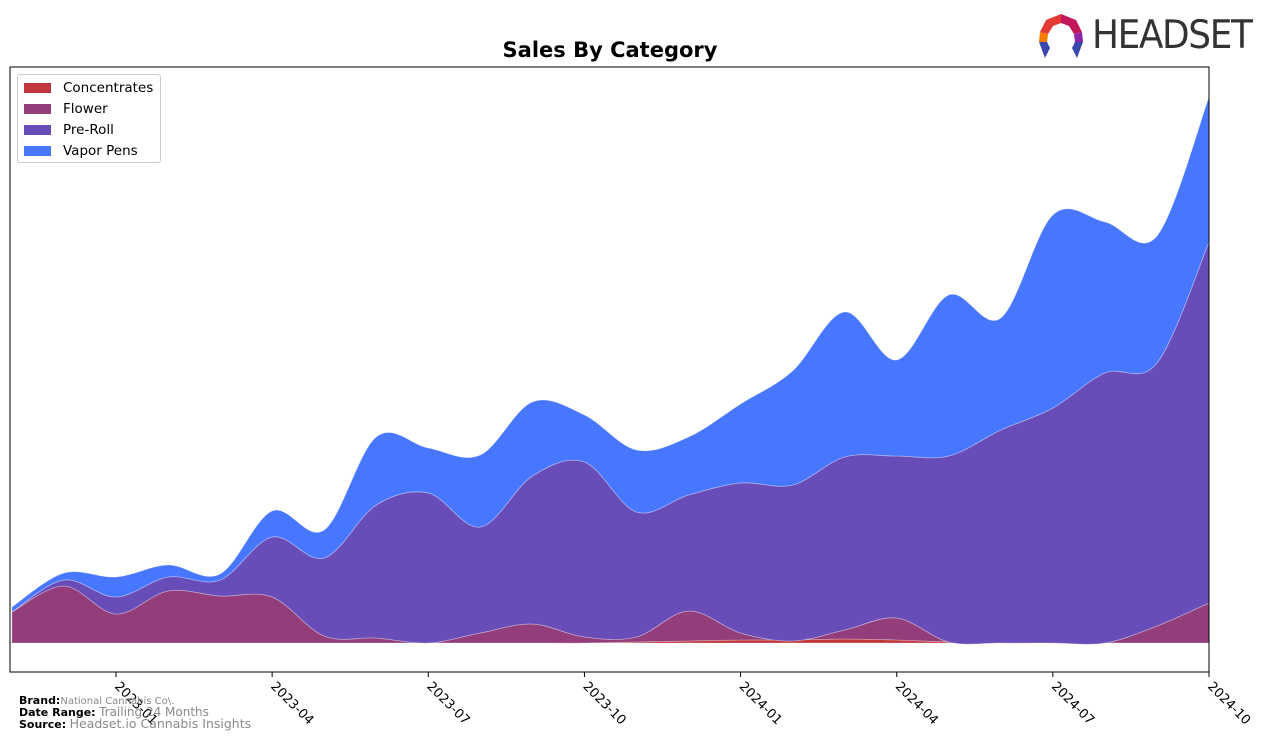 This screenshot has width=1276, height=743. I want to click on legend: Concentrates Flower Pre-Roll Vapor Pens, so click(89, 118).